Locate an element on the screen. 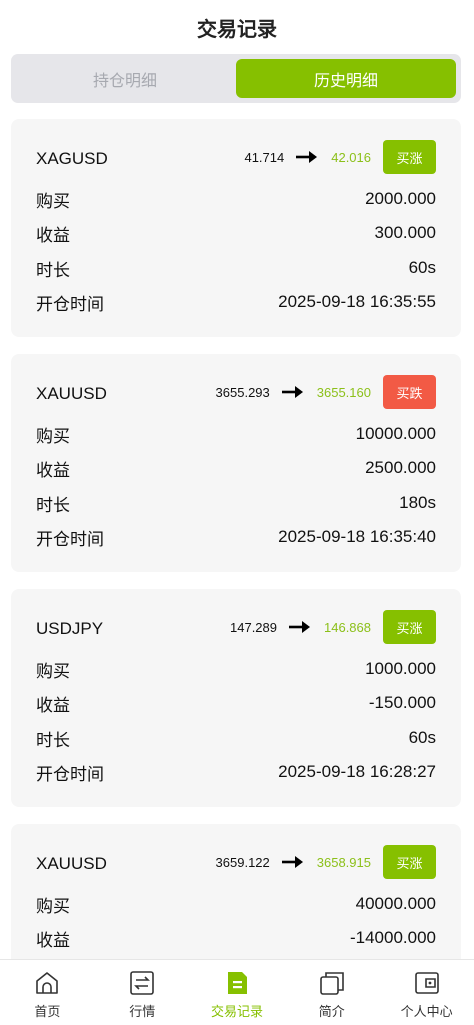 The image size is (474, 1025). buy-value: 40000.000 is located at coordinates (395, 903).